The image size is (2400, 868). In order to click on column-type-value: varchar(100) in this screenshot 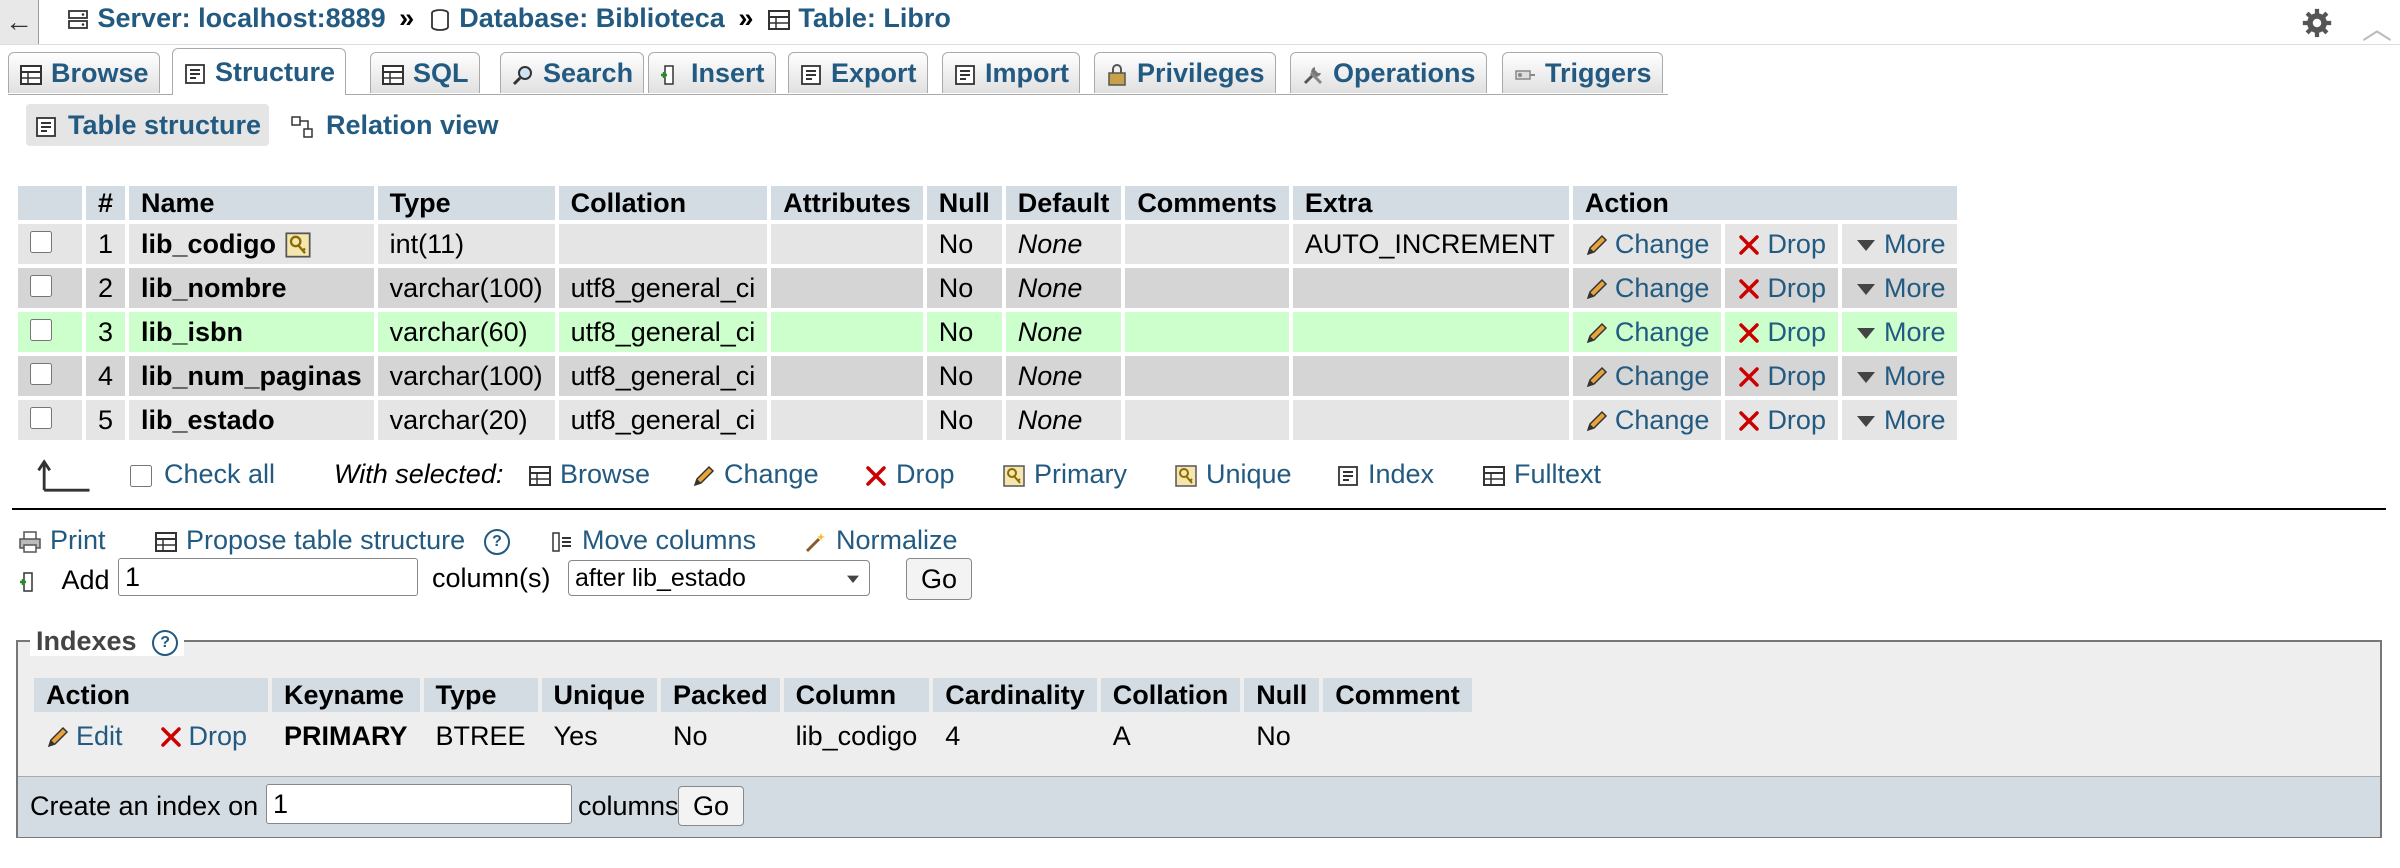, I will do `click(466, 375)`.